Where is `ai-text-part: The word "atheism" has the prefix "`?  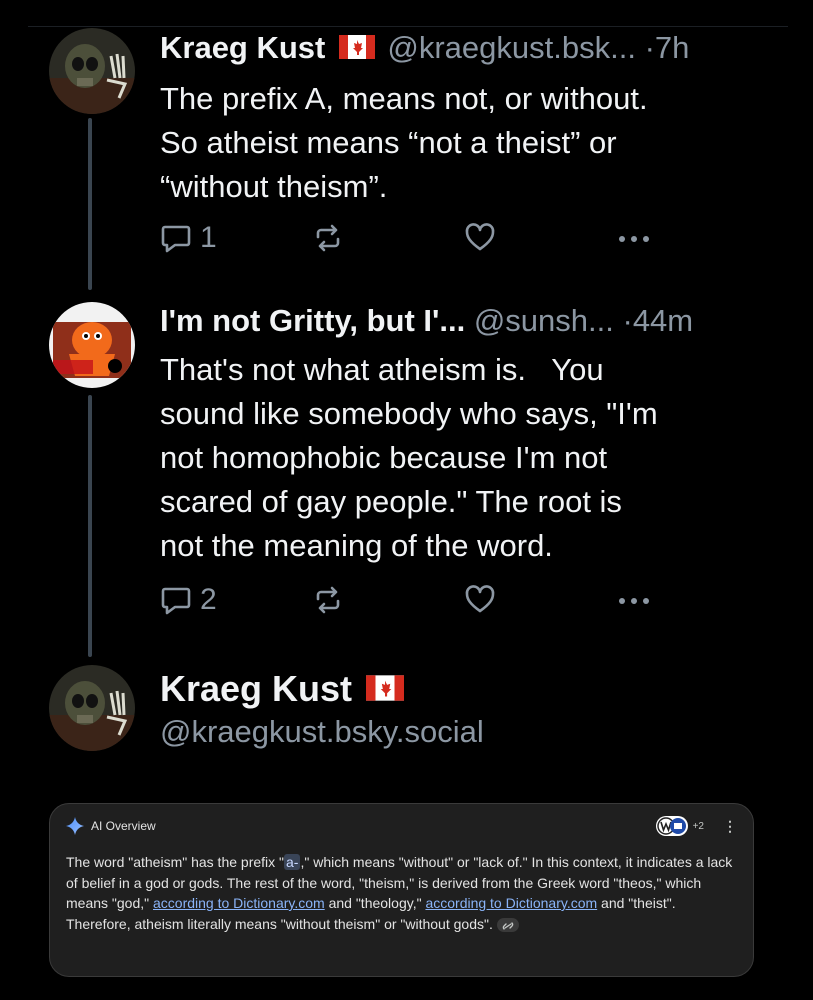 ai-text-part: The word "atheism" has the prefix " is located at coordinates (175, 862).